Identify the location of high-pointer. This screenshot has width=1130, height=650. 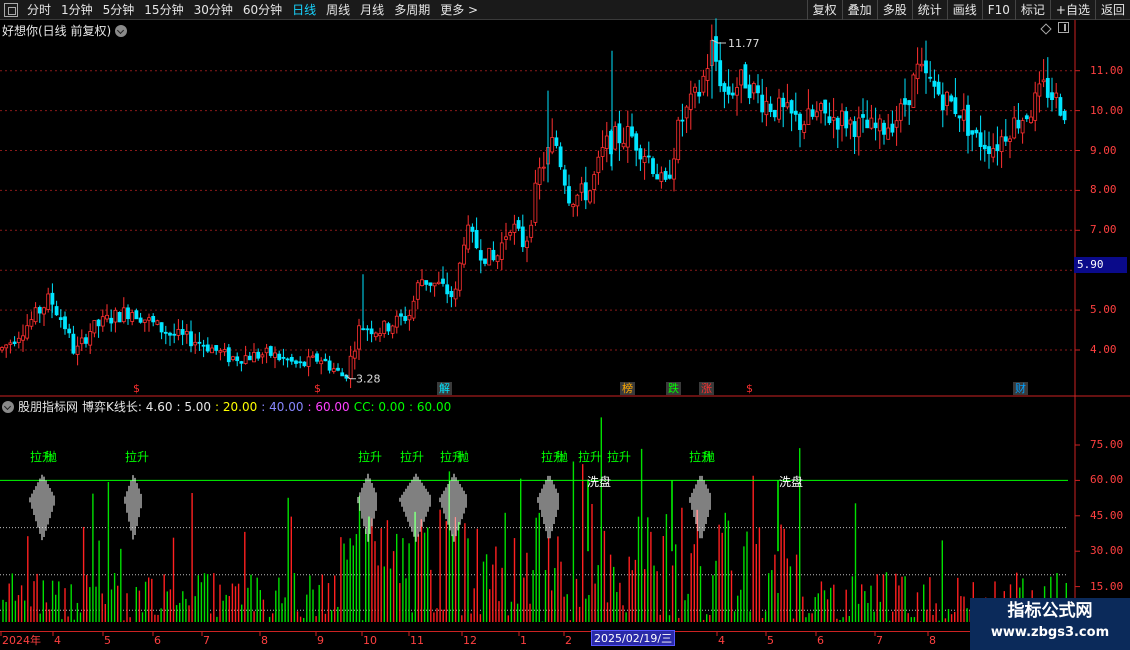
(718, 41).